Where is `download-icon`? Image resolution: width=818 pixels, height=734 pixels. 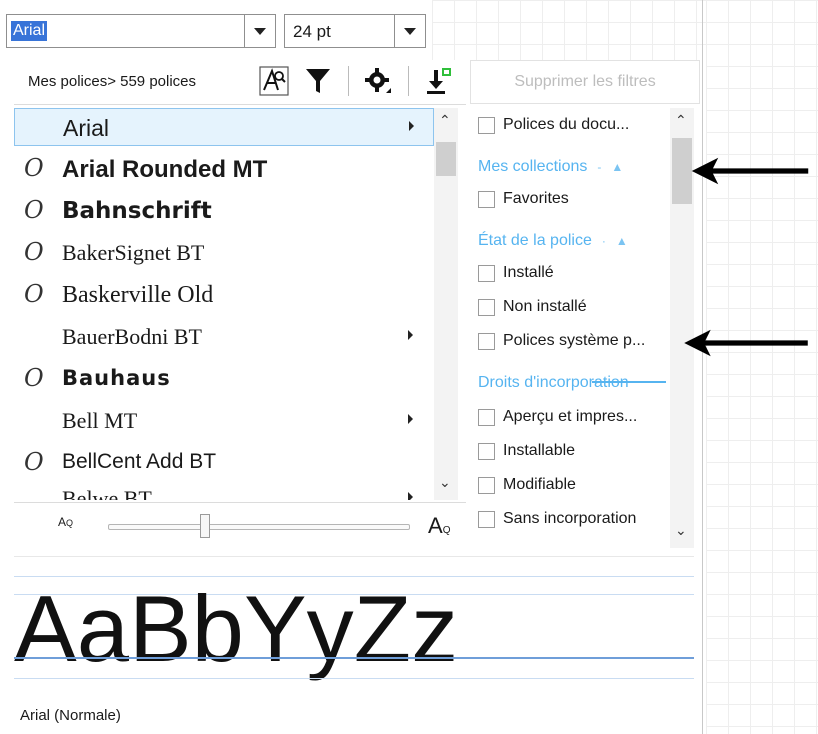 download-icon is located at coordinates (439, 81).